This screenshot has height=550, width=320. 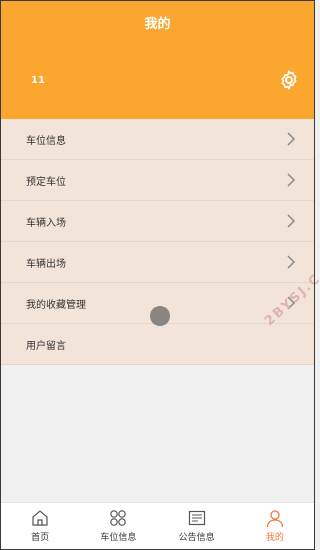 I want to click on menu-item-vehicle-exit: 车辆出场, so click(x=157, y=262).